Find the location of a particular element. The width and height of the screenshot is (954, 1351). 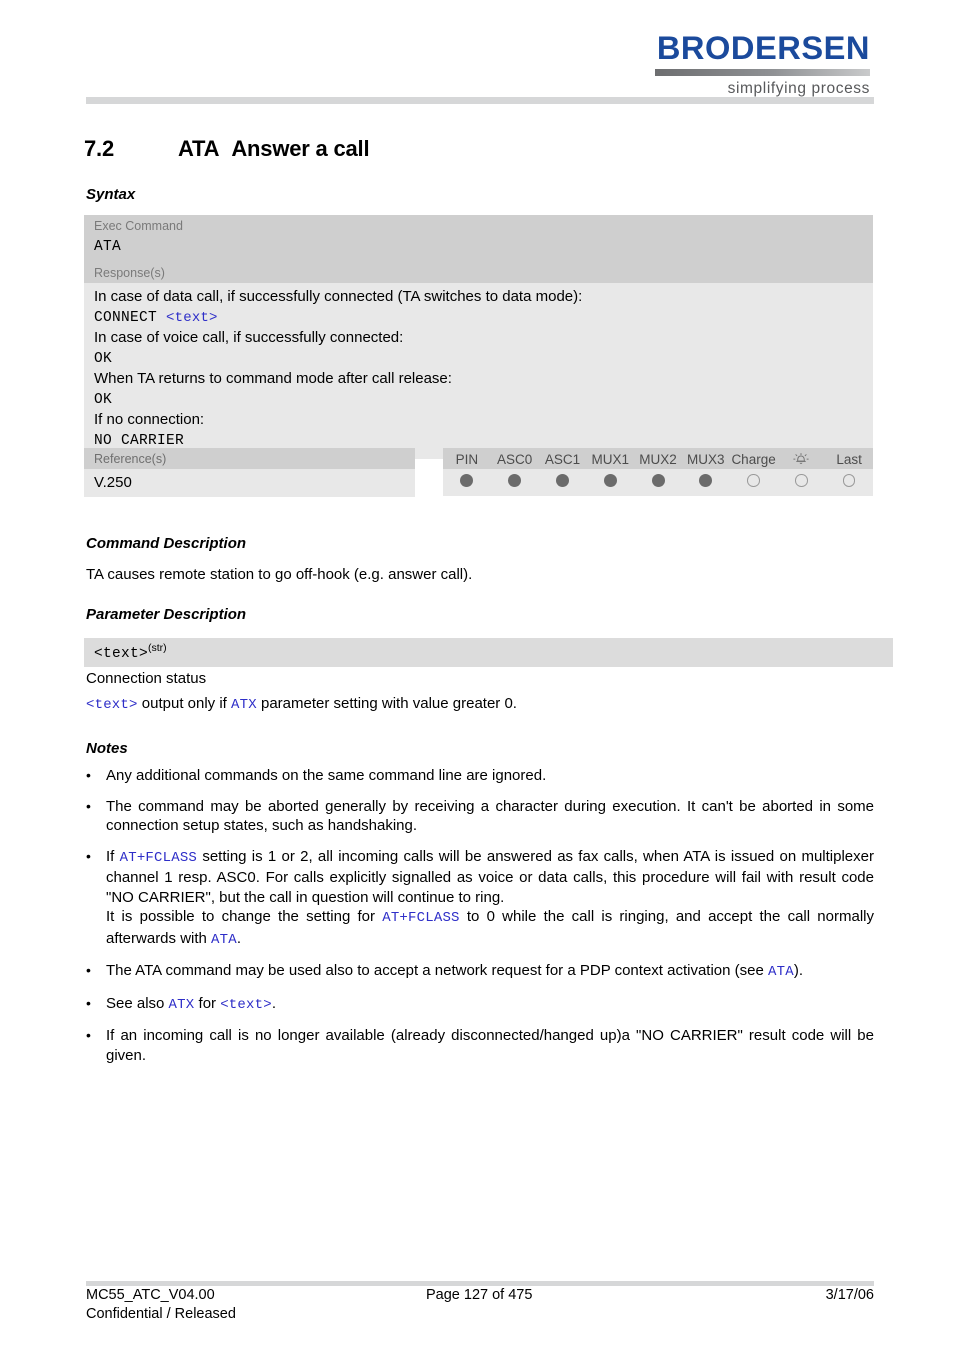

exec-command-label: Exec Command is located at coordinates (478, 225).